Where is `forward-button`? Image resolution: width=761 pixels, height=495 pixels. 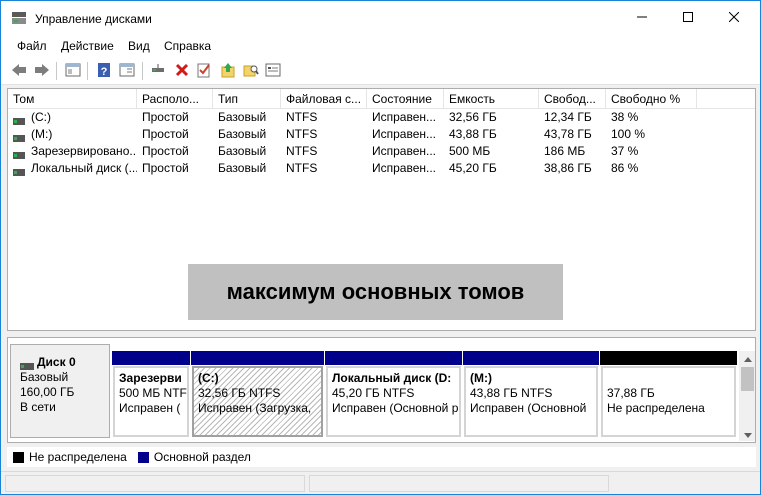
forward-button is located at coordinates (42, 71).